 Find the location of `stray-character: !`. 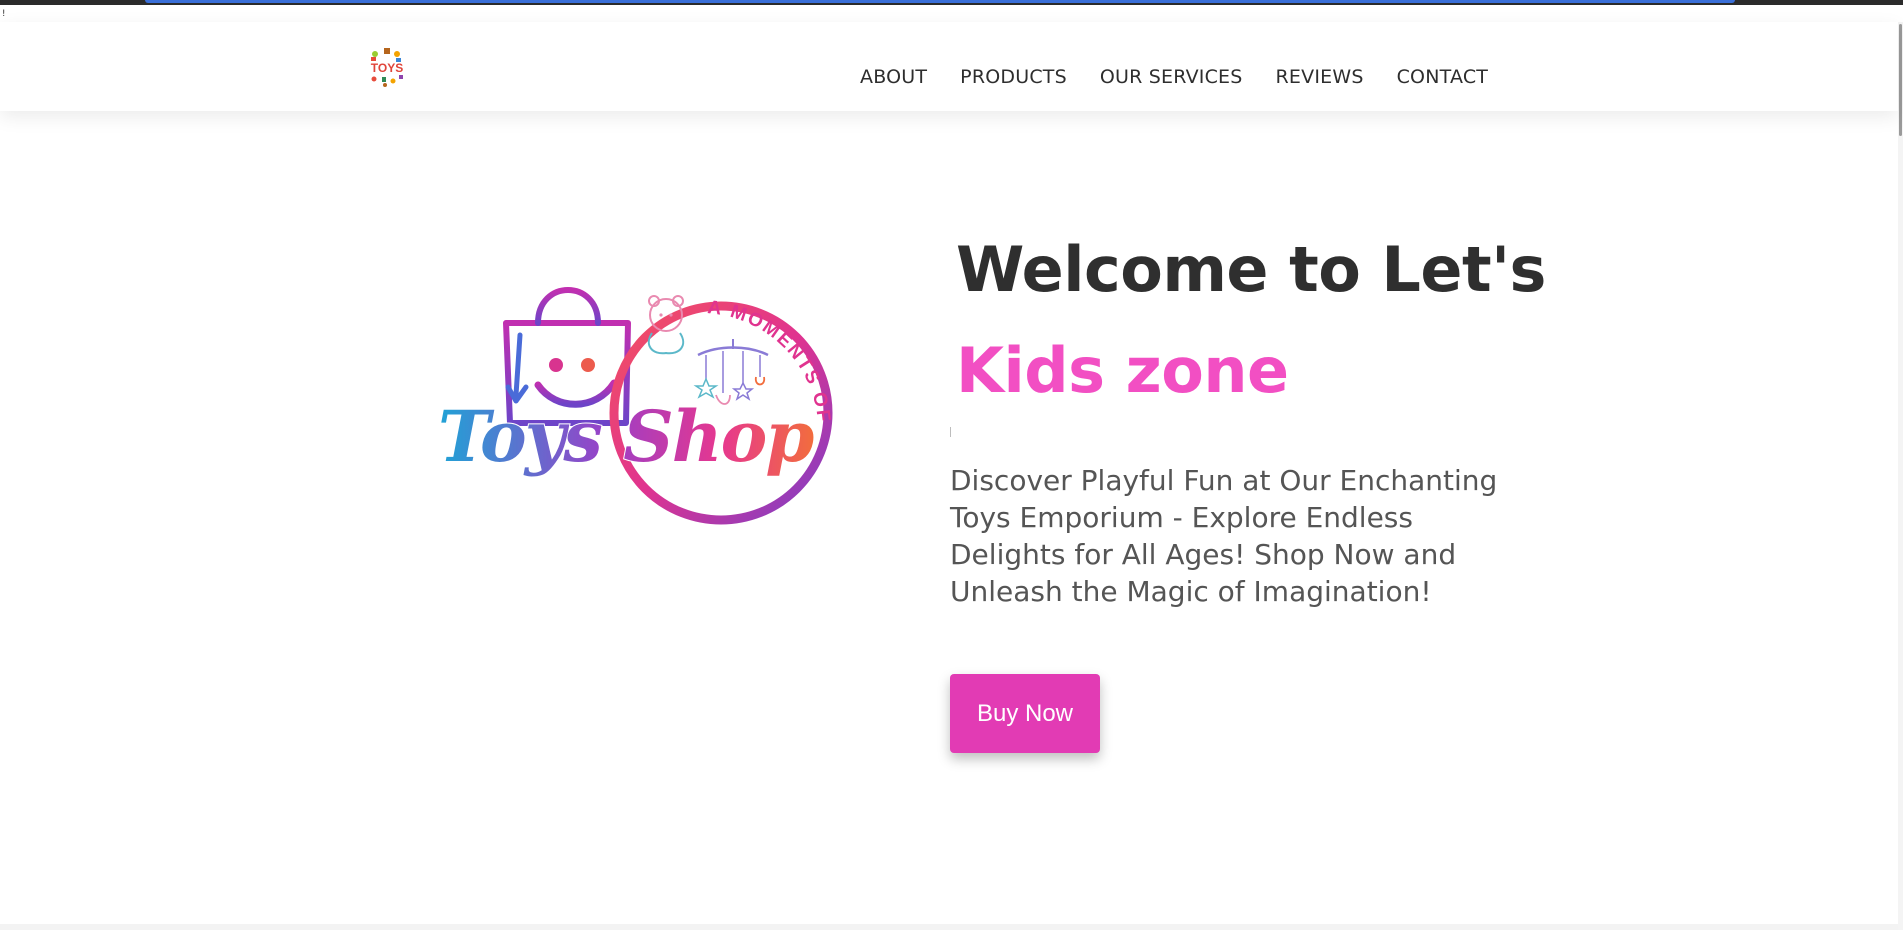

stray-character: ! is located at coordinates (4, 14).